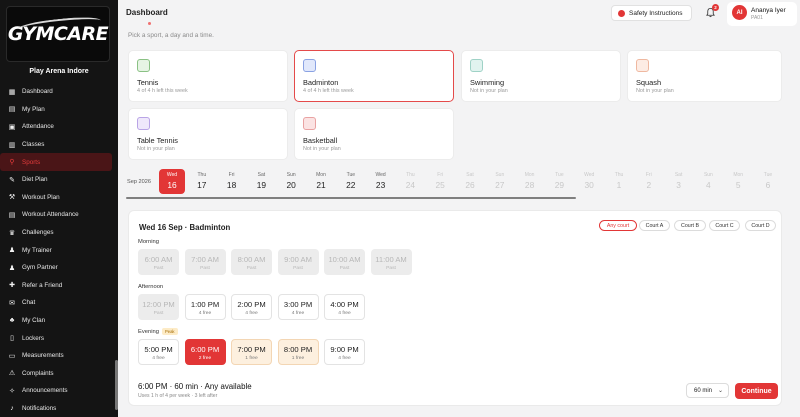 This screenshot has width=800, height=417. Describe the element at coordinates (251, 352) in the screenshot. I see `time-slot: 7:00 PM 1 free` at that location.